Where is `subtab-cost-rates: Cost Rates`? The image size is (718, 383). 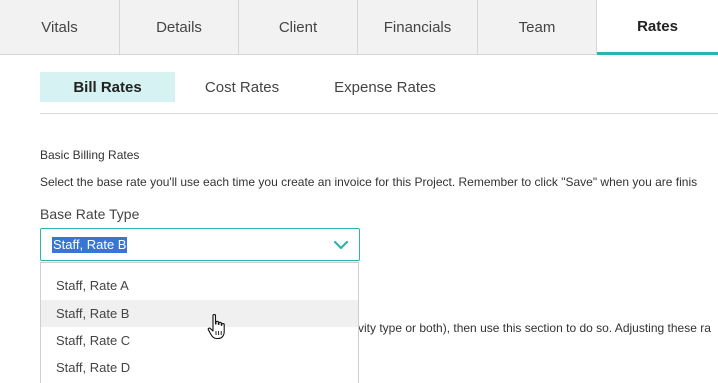 subtab-cost-rates: Cost Rates is located at coordinates (242, 87).